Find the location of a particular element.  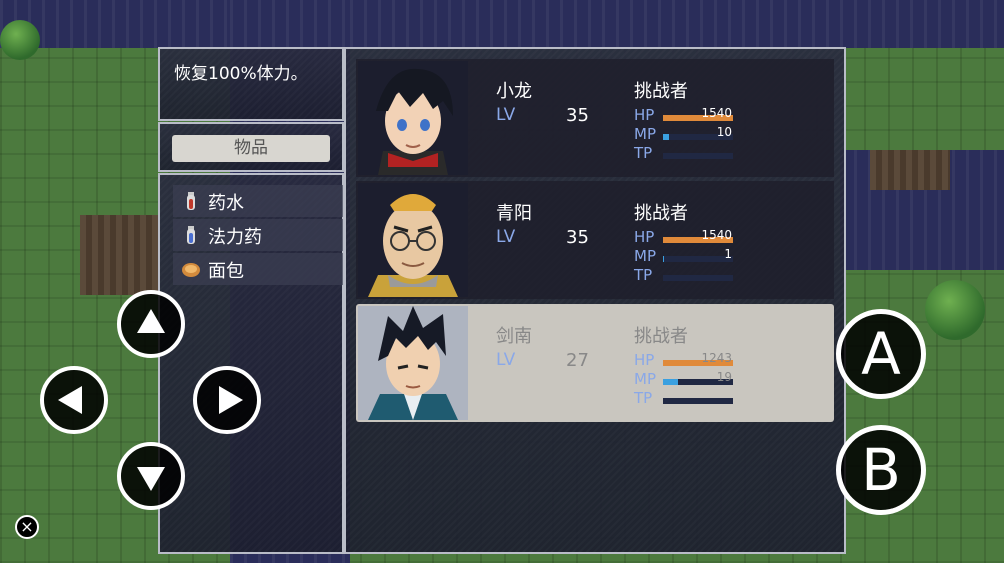

item-label: 药水 is located at coordinates (226, 203).